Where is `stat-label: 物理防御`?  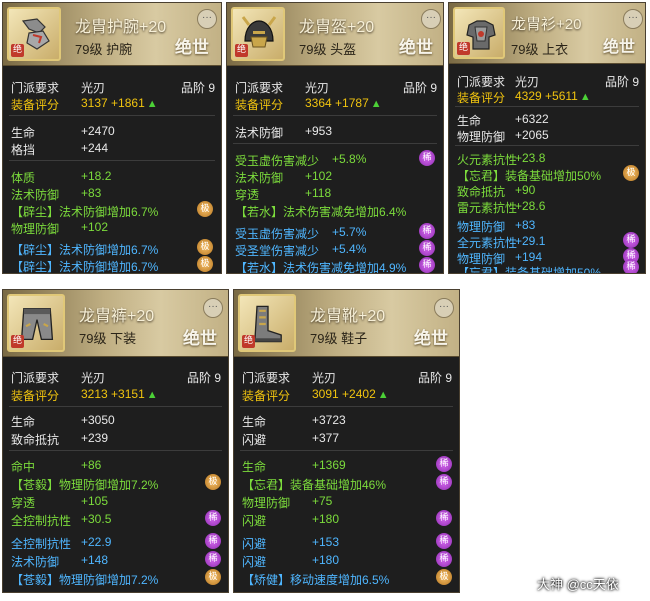 stat-label: 物理防御 is located at coordinates (481, 137).